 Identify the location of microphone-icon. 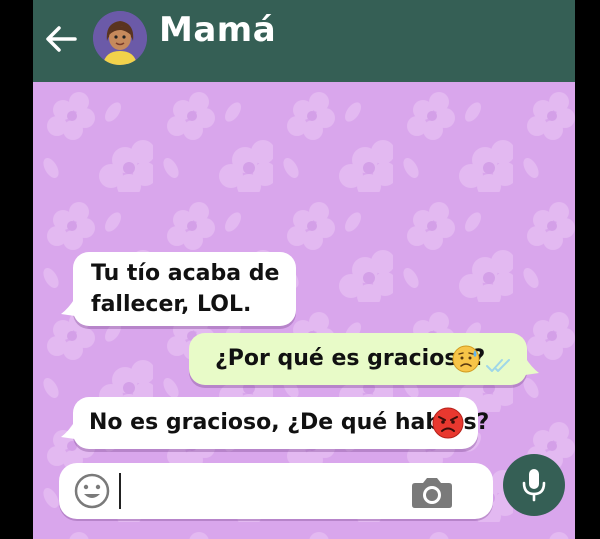
(534, 485).